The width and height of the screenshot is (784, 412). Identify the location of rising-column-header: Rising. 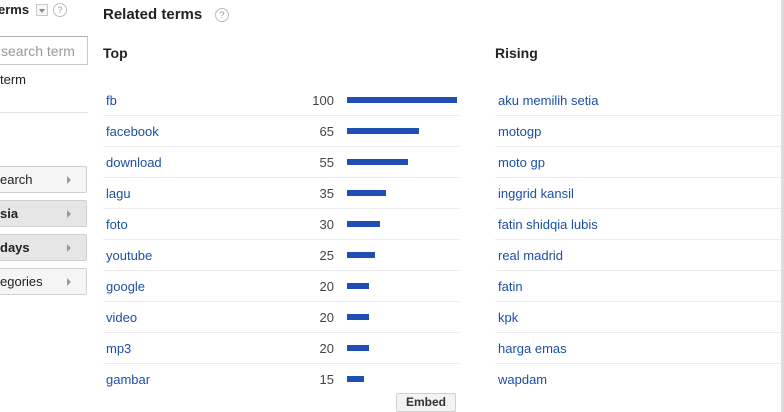
(516, 53).